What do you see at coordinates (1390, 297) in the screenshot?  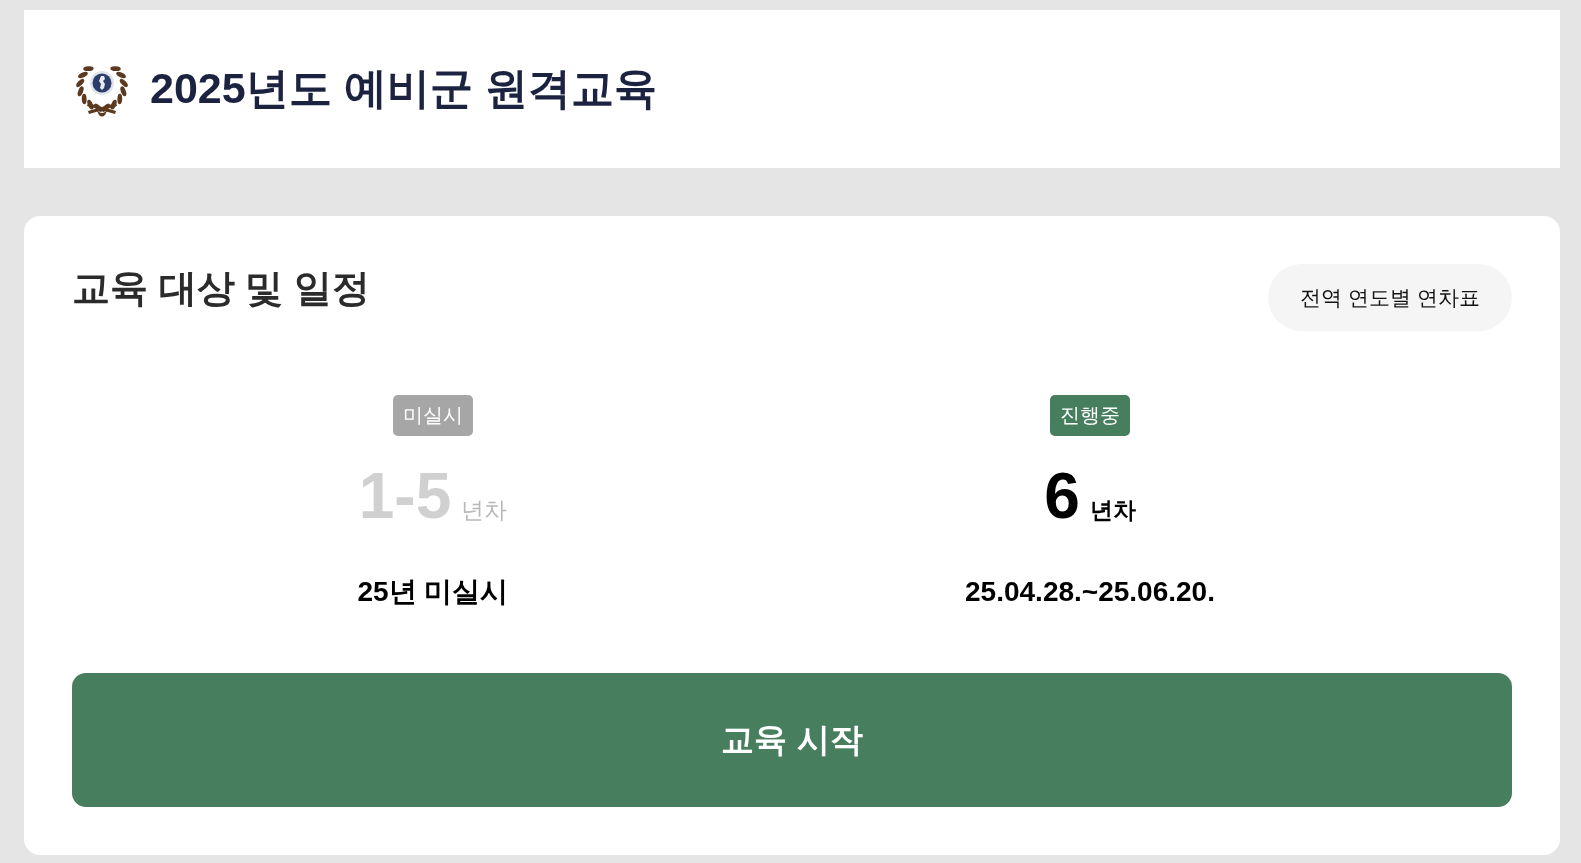 I see `year-chart-button: 전역 연도별 연차표` at bounding box center [1390, 297].